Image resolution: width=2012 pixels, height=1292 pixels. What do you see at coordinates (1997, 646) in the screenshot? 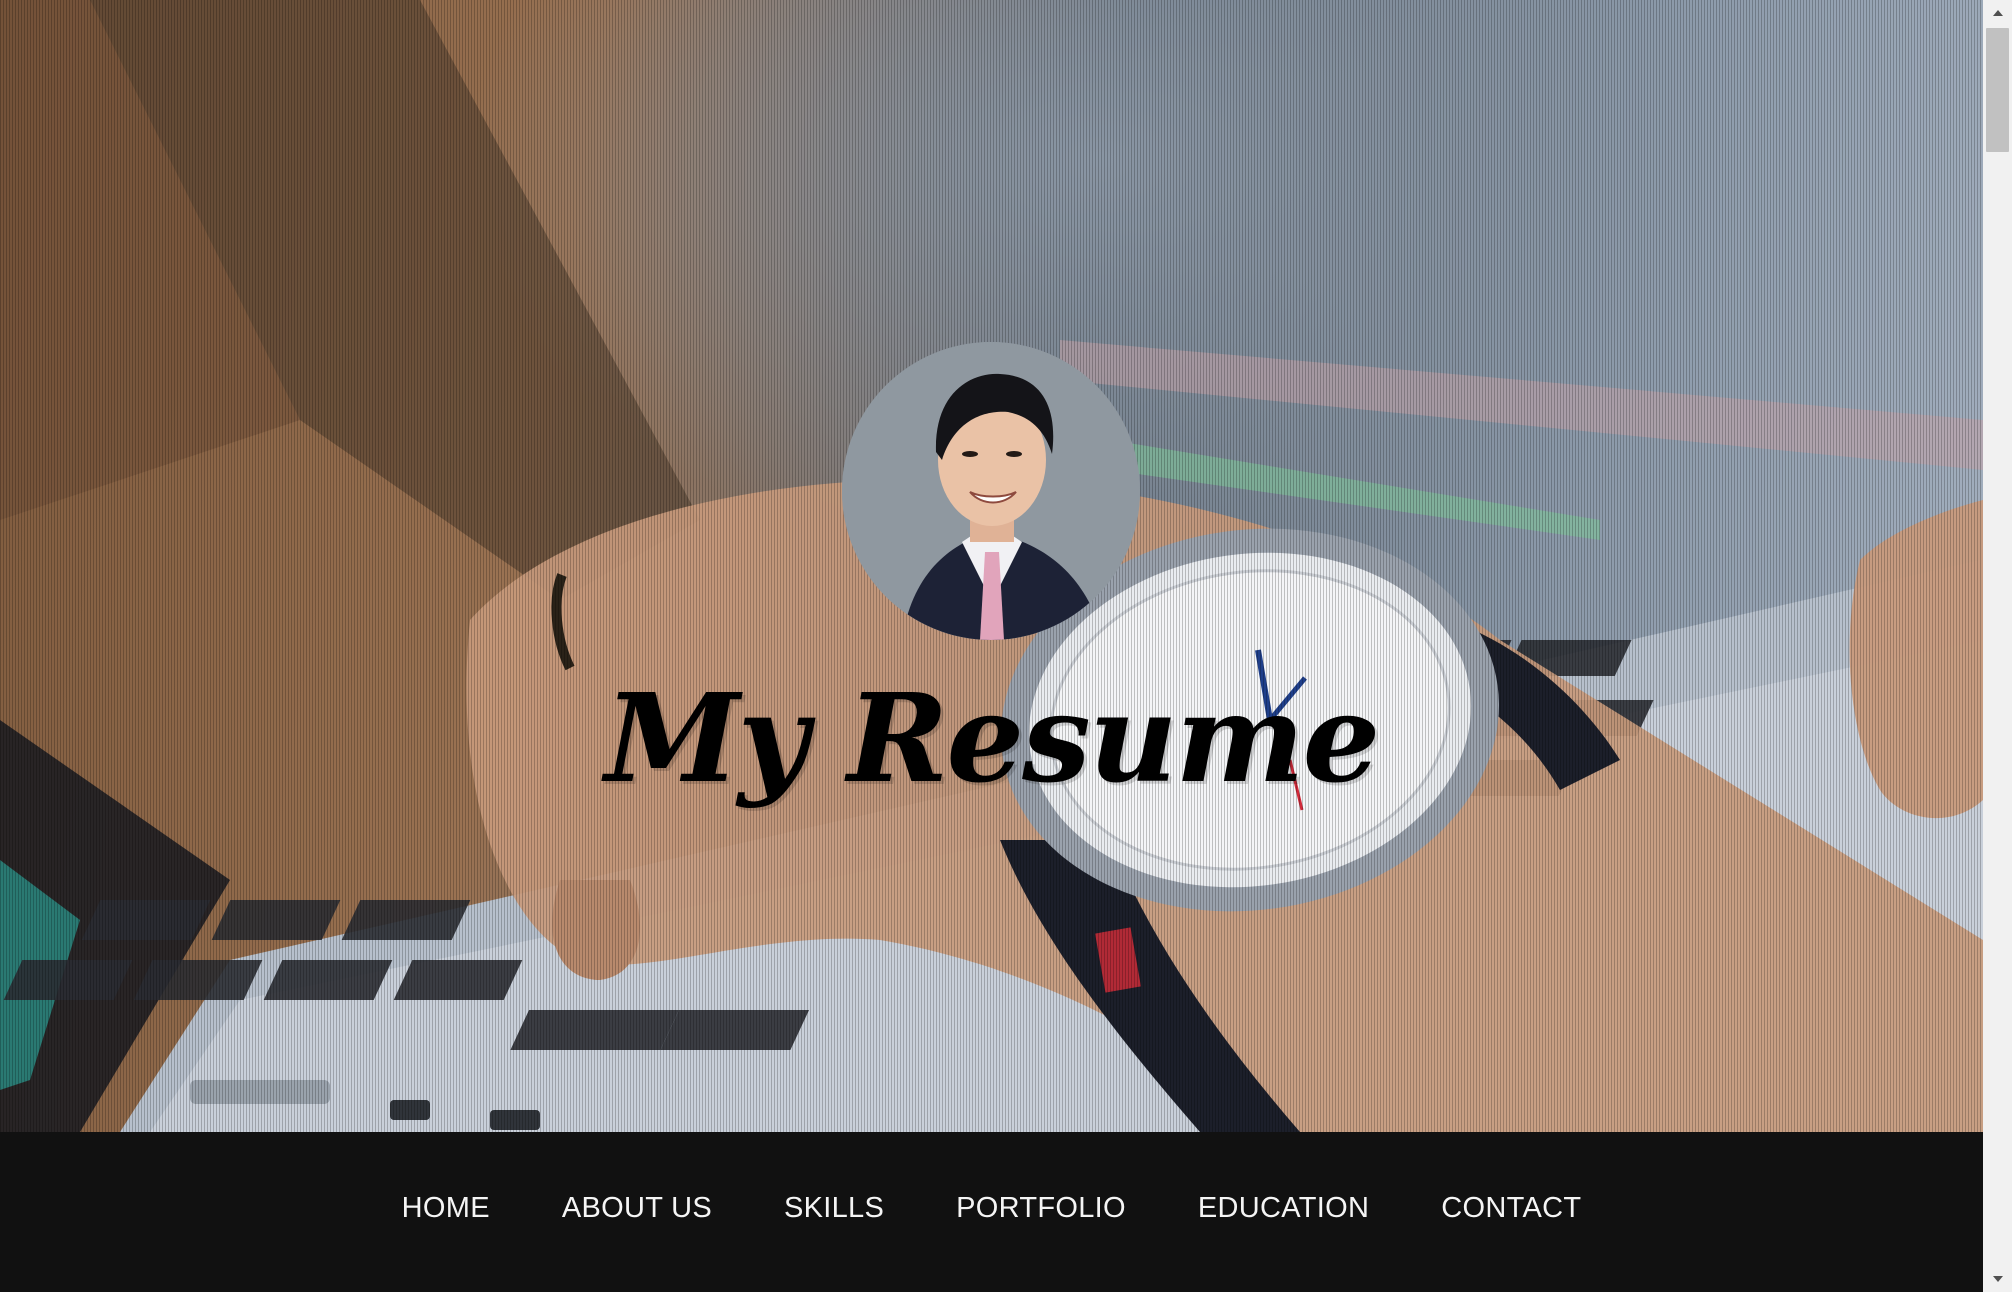
I see `vertical-scrollbar` at bounding box center [1997, 646].